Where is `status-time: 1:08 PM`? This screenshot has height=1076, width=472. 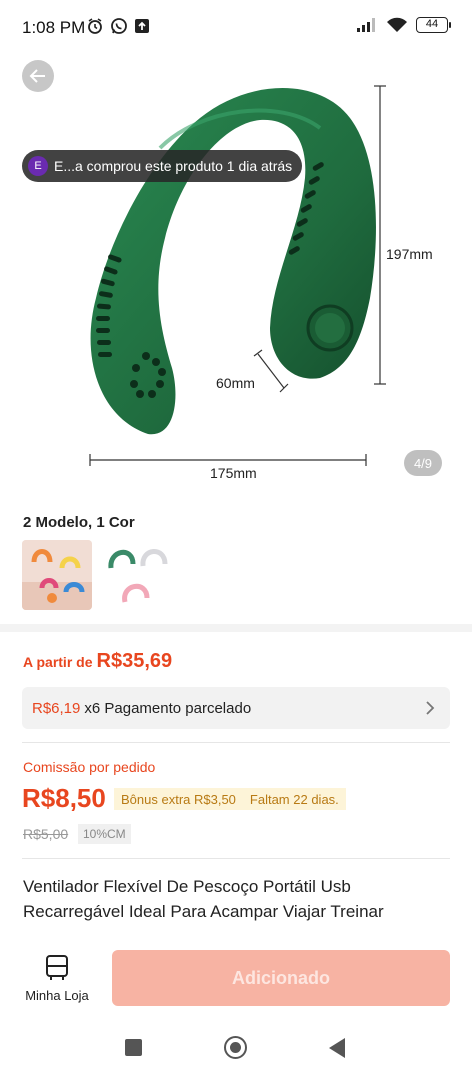 status-time: 1:08 PM is located at coordinates (54, 27).